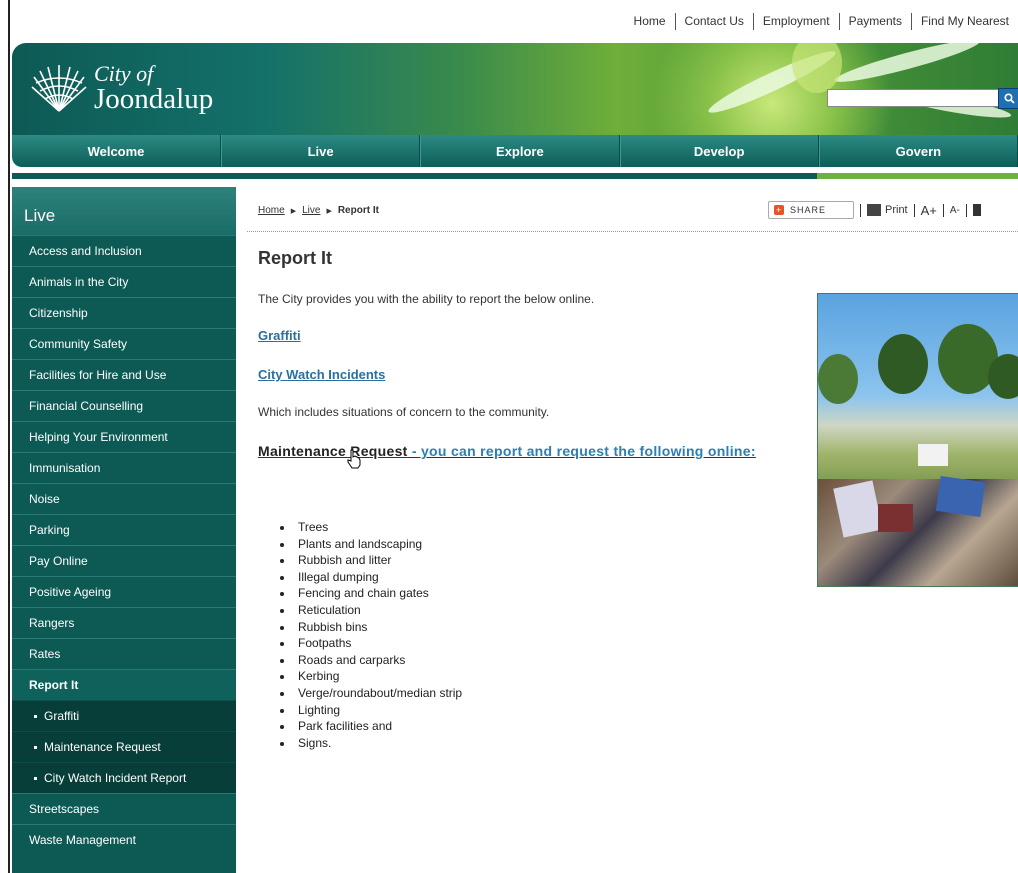 Image resolution: width=1018 pixels, height=873 pixels. Describe the element at coordinates (976, 210) in the screenshot. I see `speaker-icon` at that location.